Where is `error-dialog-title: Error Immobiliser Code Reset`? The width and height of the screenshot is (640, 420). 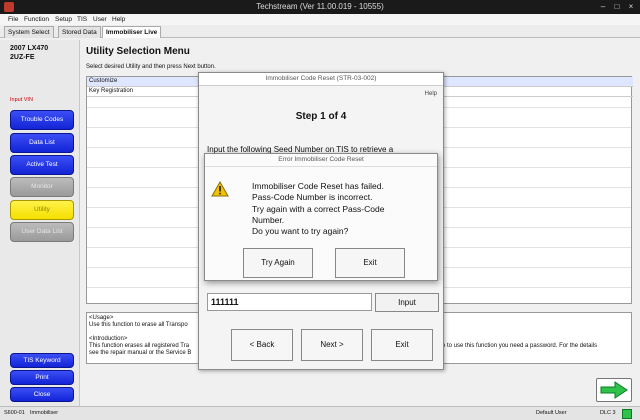
error-dialog-title: Error Immobiliser Code Reset is located at coordinates (321, 159).